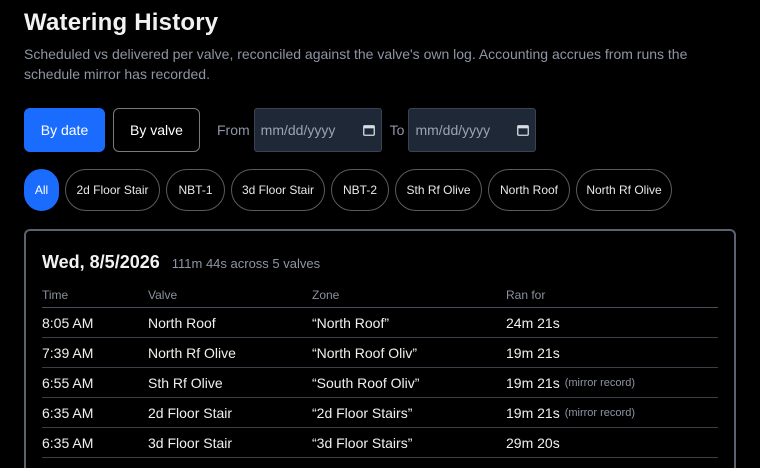  I want to click on row-ran-for: 24m 21s, so click(535, 322).